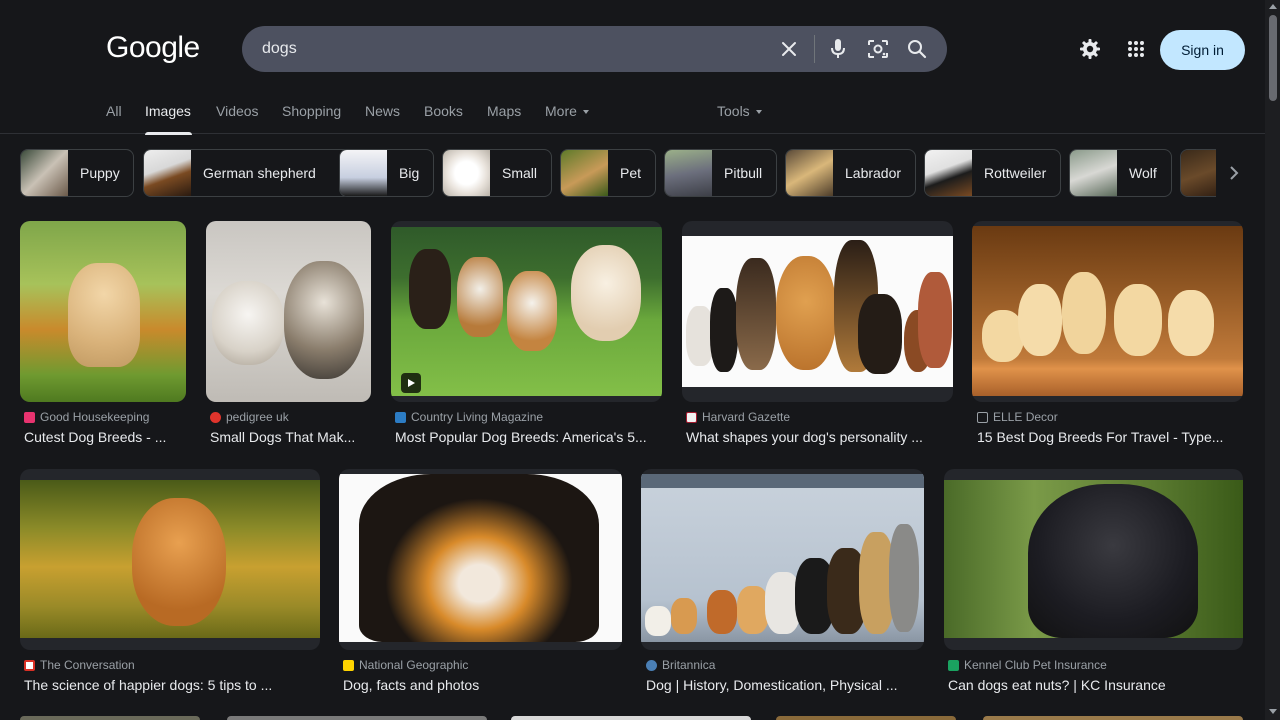 This screenshot has height=720, width=1280. What do you see at coordinates (992, 173) in the screenshot?
I see `chip-rottweiler: Rottweiler` at bounding box center [992, 173].